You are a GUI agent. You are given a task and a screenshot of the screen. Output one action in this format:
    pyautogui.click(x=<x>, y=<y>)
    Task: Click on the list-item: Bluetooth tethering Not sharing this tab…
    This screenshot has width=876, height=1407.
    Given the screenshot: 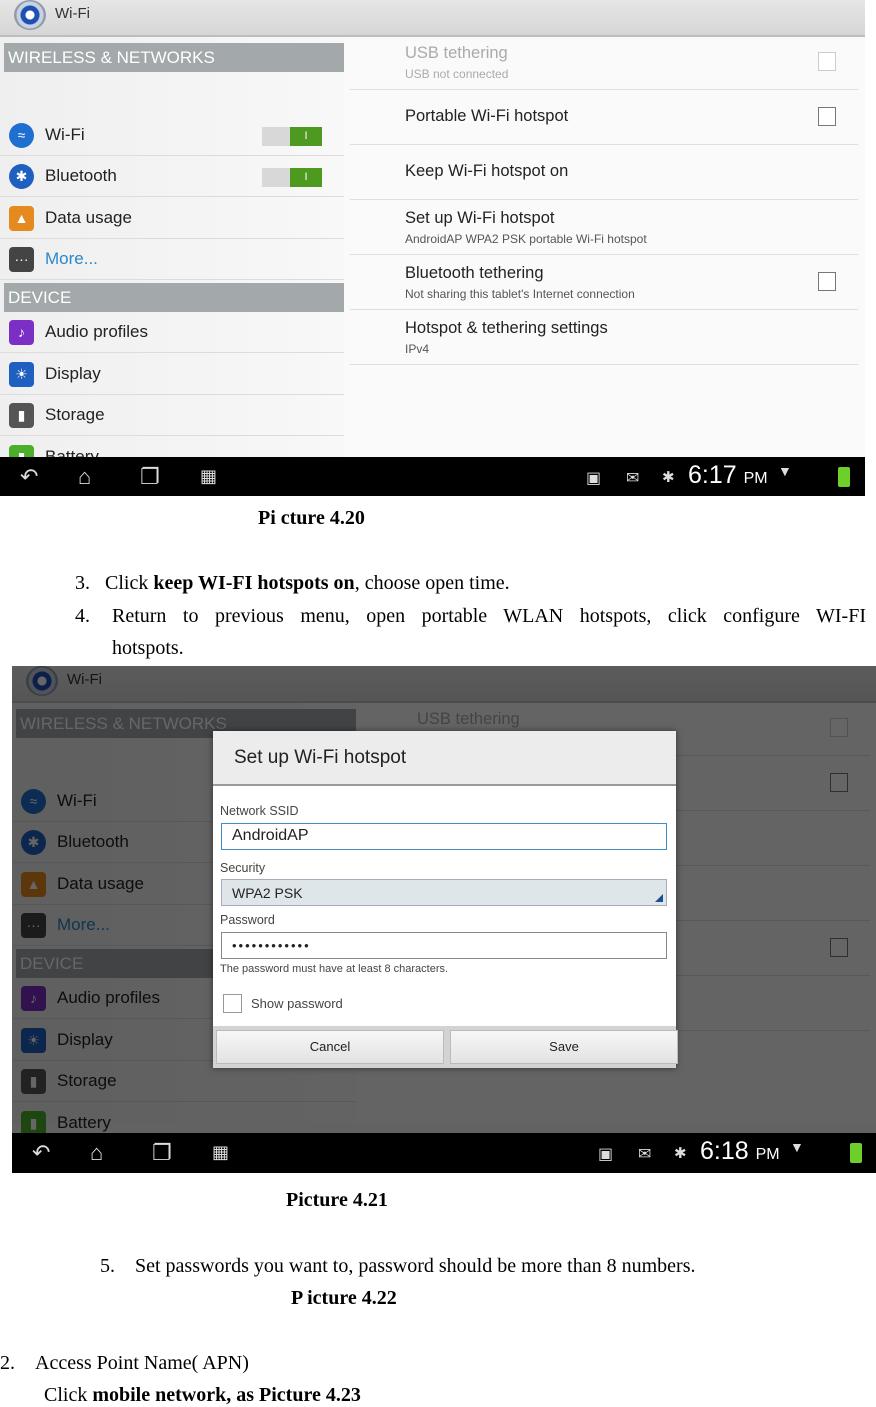 What is the action you would take?
    pyautogui.click(x=604, y=282)
    